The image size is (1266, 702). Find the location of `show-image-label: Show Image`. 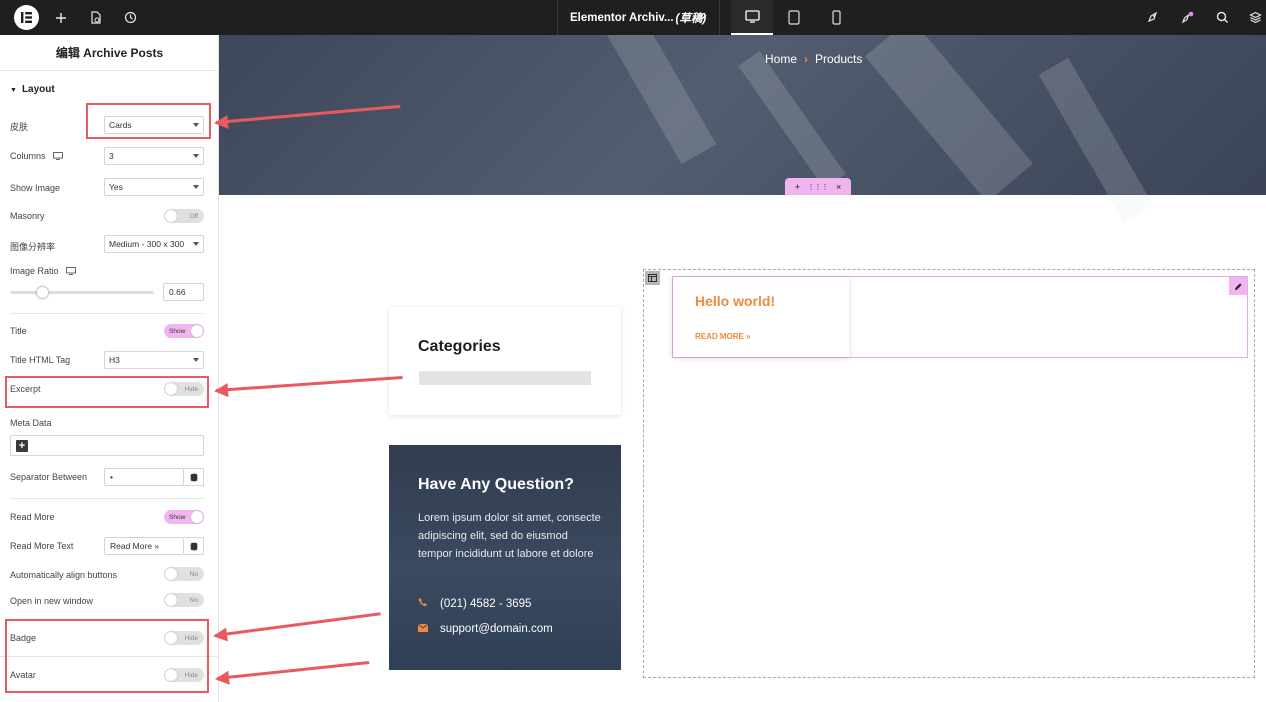

show-image-label: Show Image is located at coordinates (35, 188).